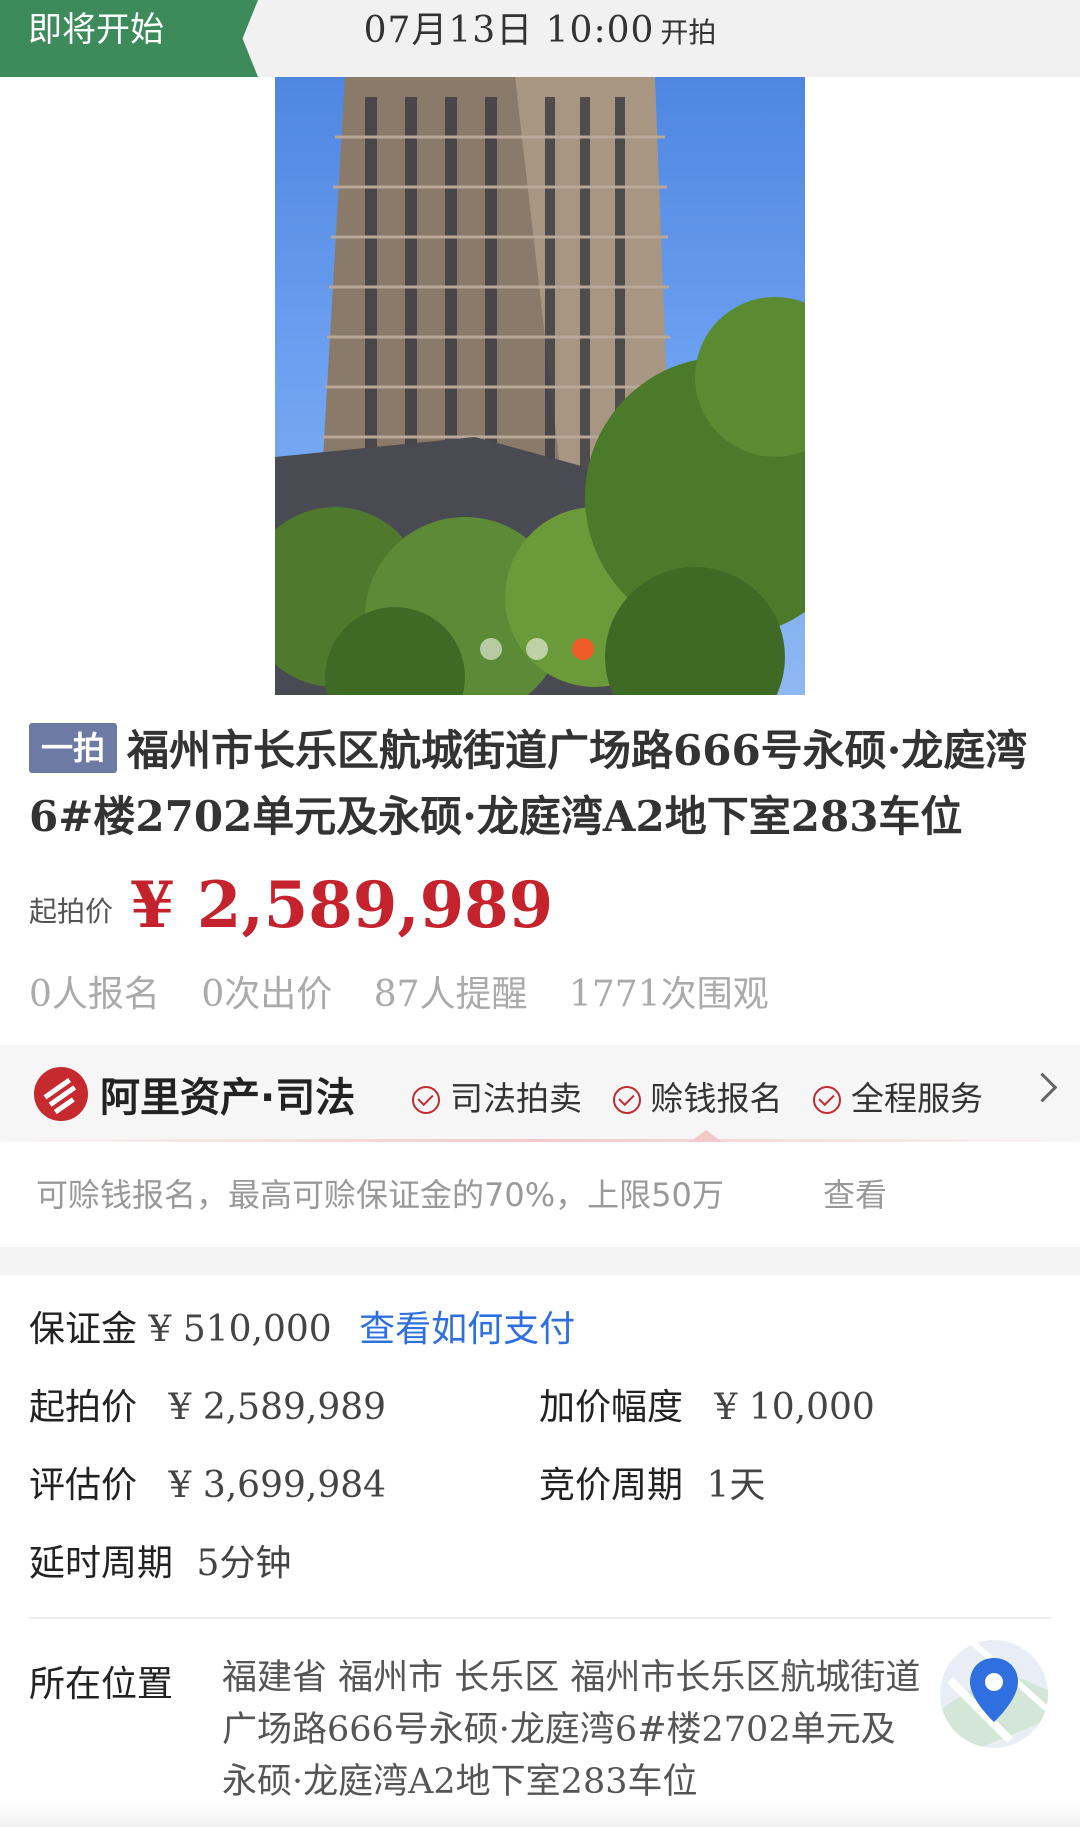 Image resolution: width=1080 pixels, height=1827 pixels. Describe the element at coordinates (516, 1098) in the screenshot. I see `feature-label: 司法拍卖` at that location.